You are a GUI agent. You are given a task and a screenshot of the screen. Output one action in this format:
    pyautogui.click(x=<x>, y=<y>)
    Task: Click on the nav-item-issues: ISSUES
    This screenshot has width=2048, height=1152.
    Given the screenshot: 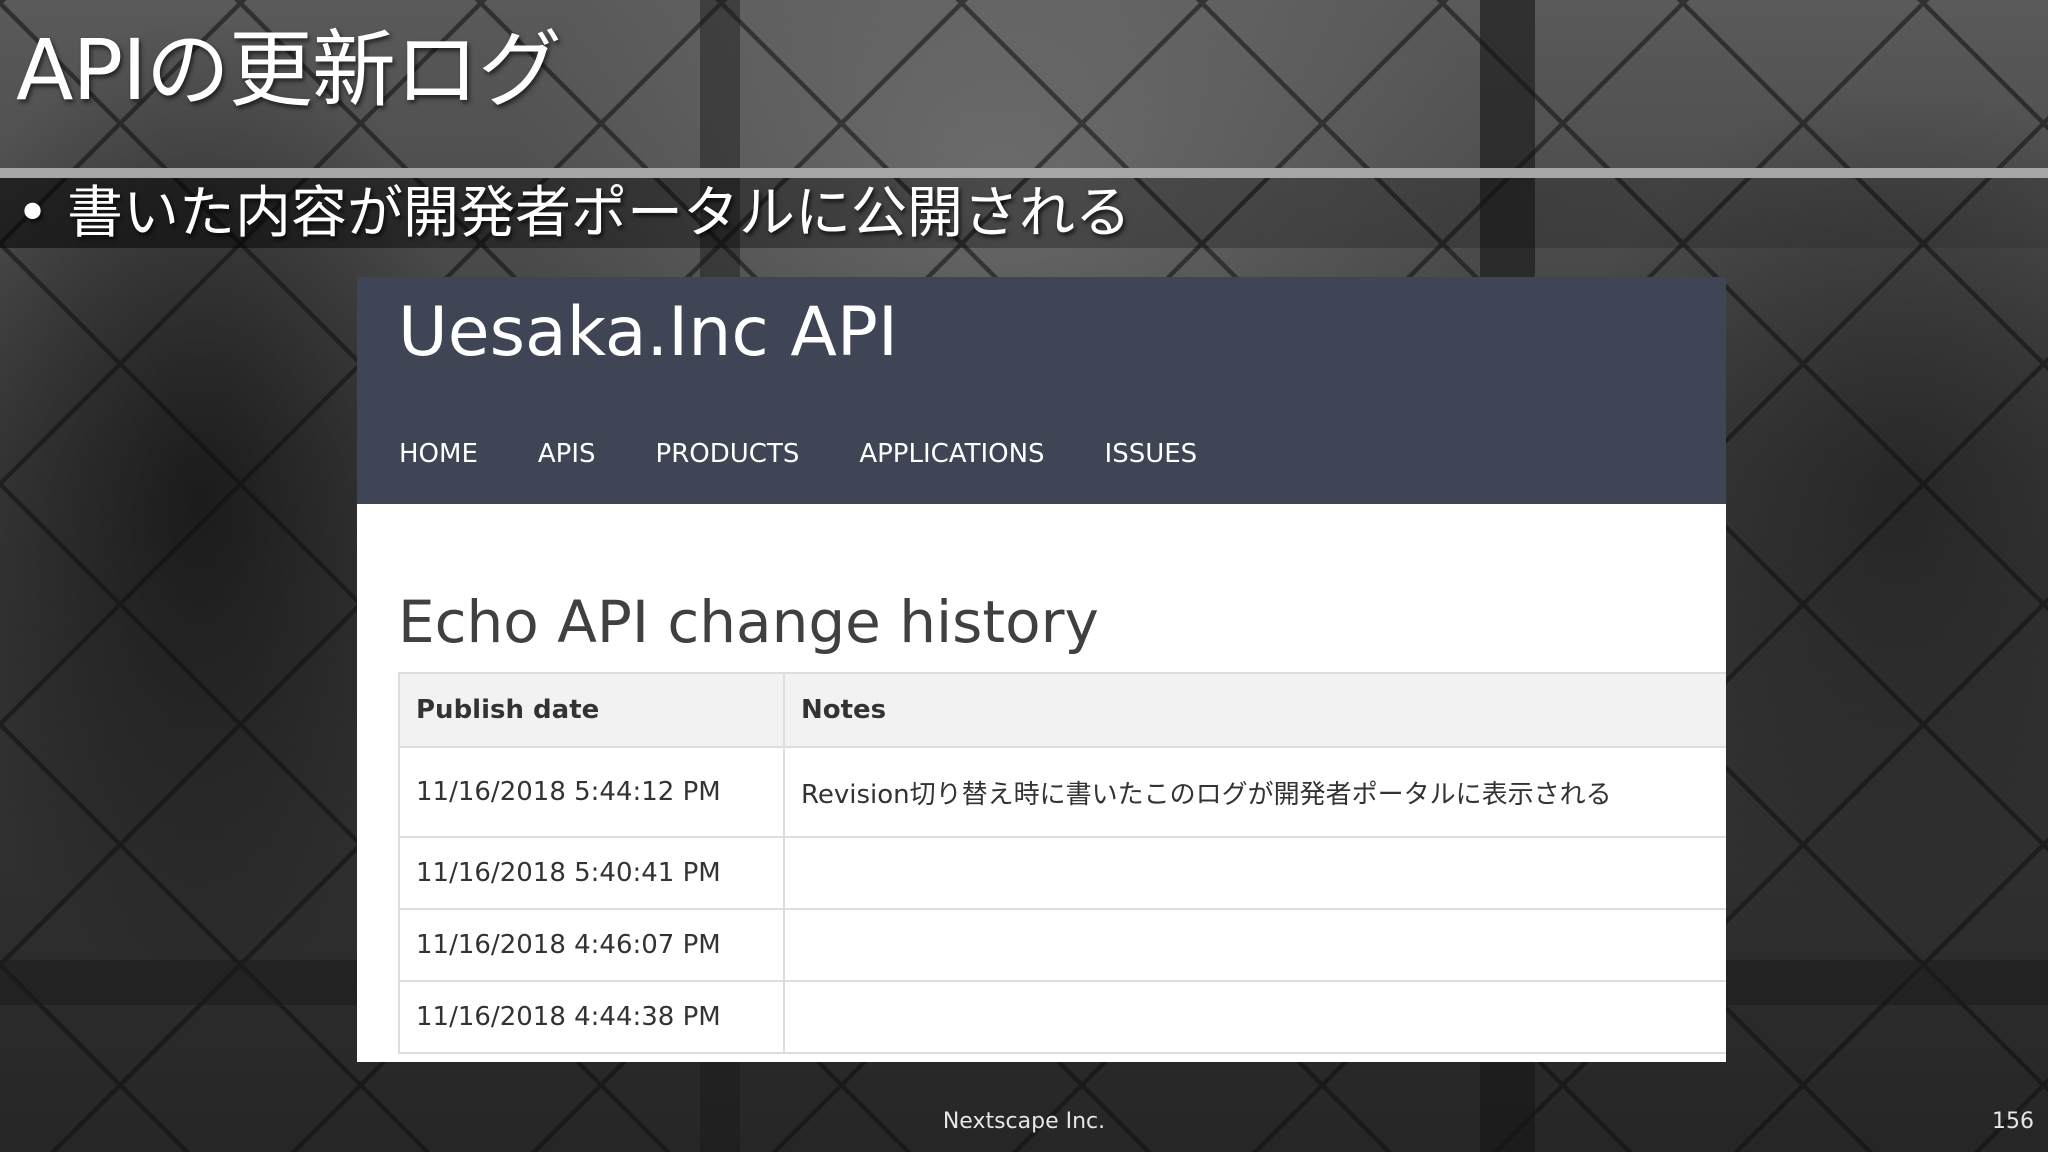 What is the action you would take?
    pyautogui.click(x=1151, y=454)
    